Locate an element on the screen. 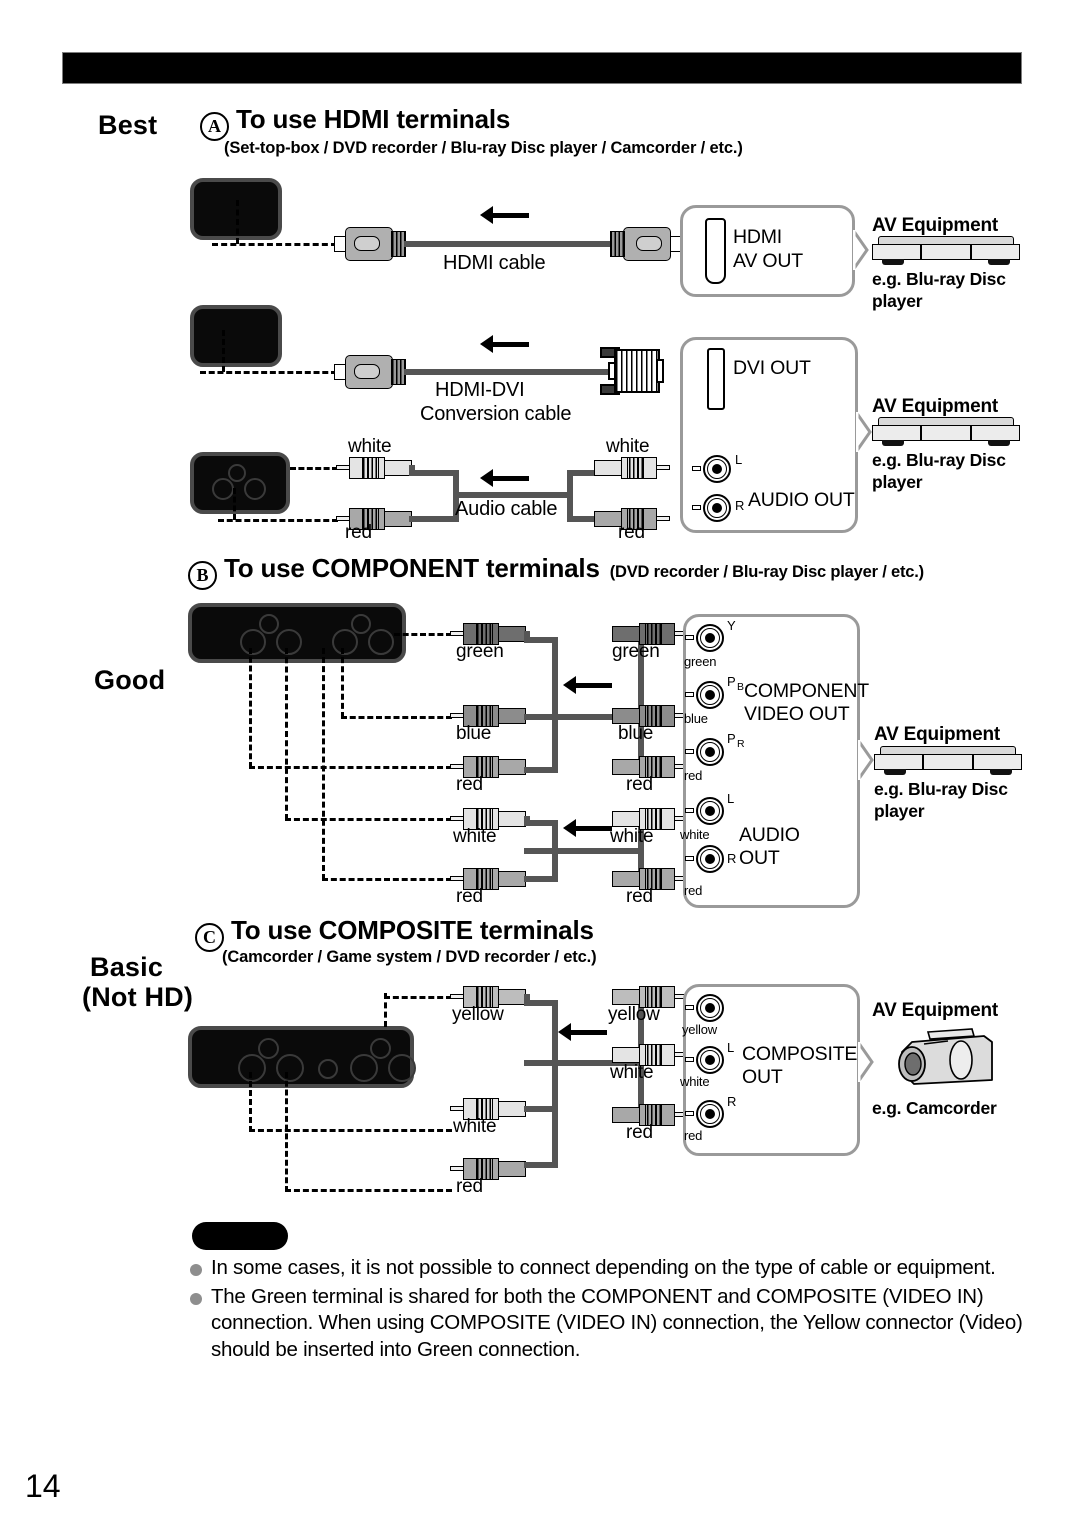 This screenshot has width=1080, height=1532. leader-dash-a2-v is located at coordinates (223, 351).